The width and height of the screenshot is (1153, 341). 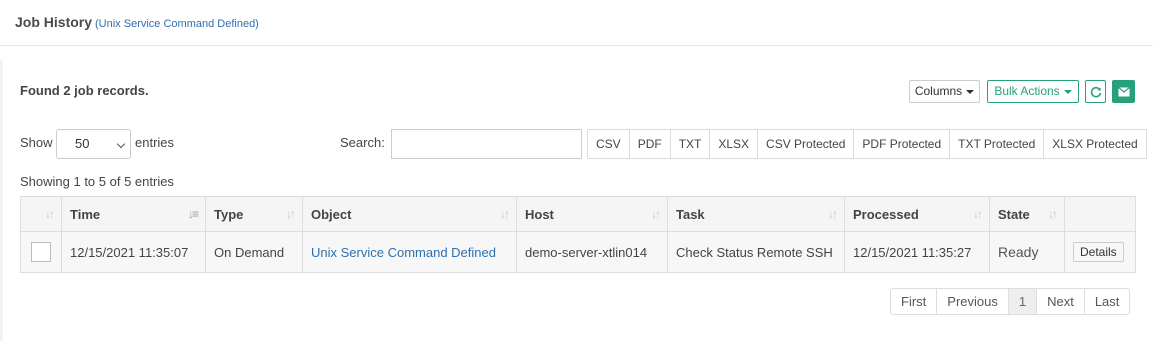 What do you see at coordinates (362, 142) in the screenshot?
I see `search-label: Search:` at bounding box center [362, 142].